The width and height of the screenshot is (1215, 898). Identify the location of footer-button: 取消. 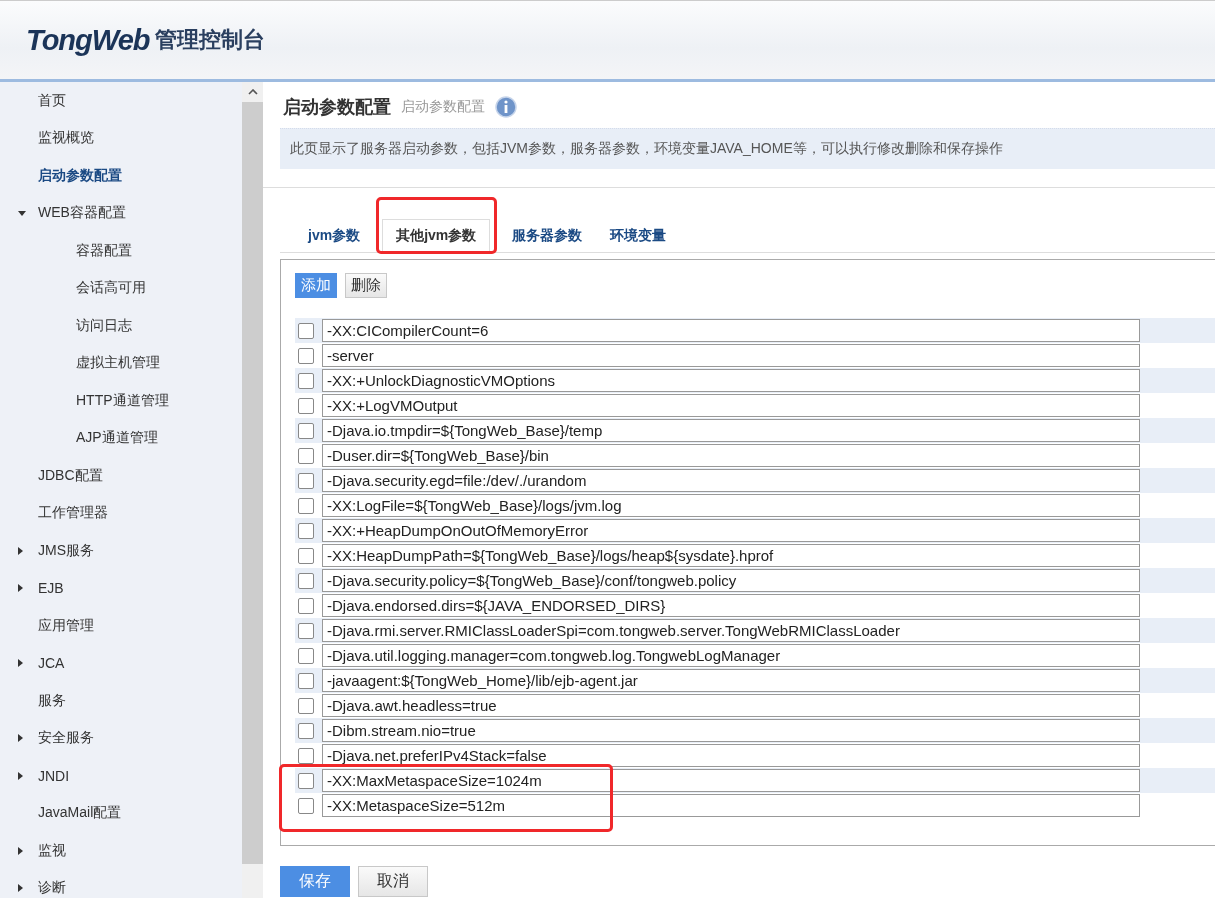
(393, 881).